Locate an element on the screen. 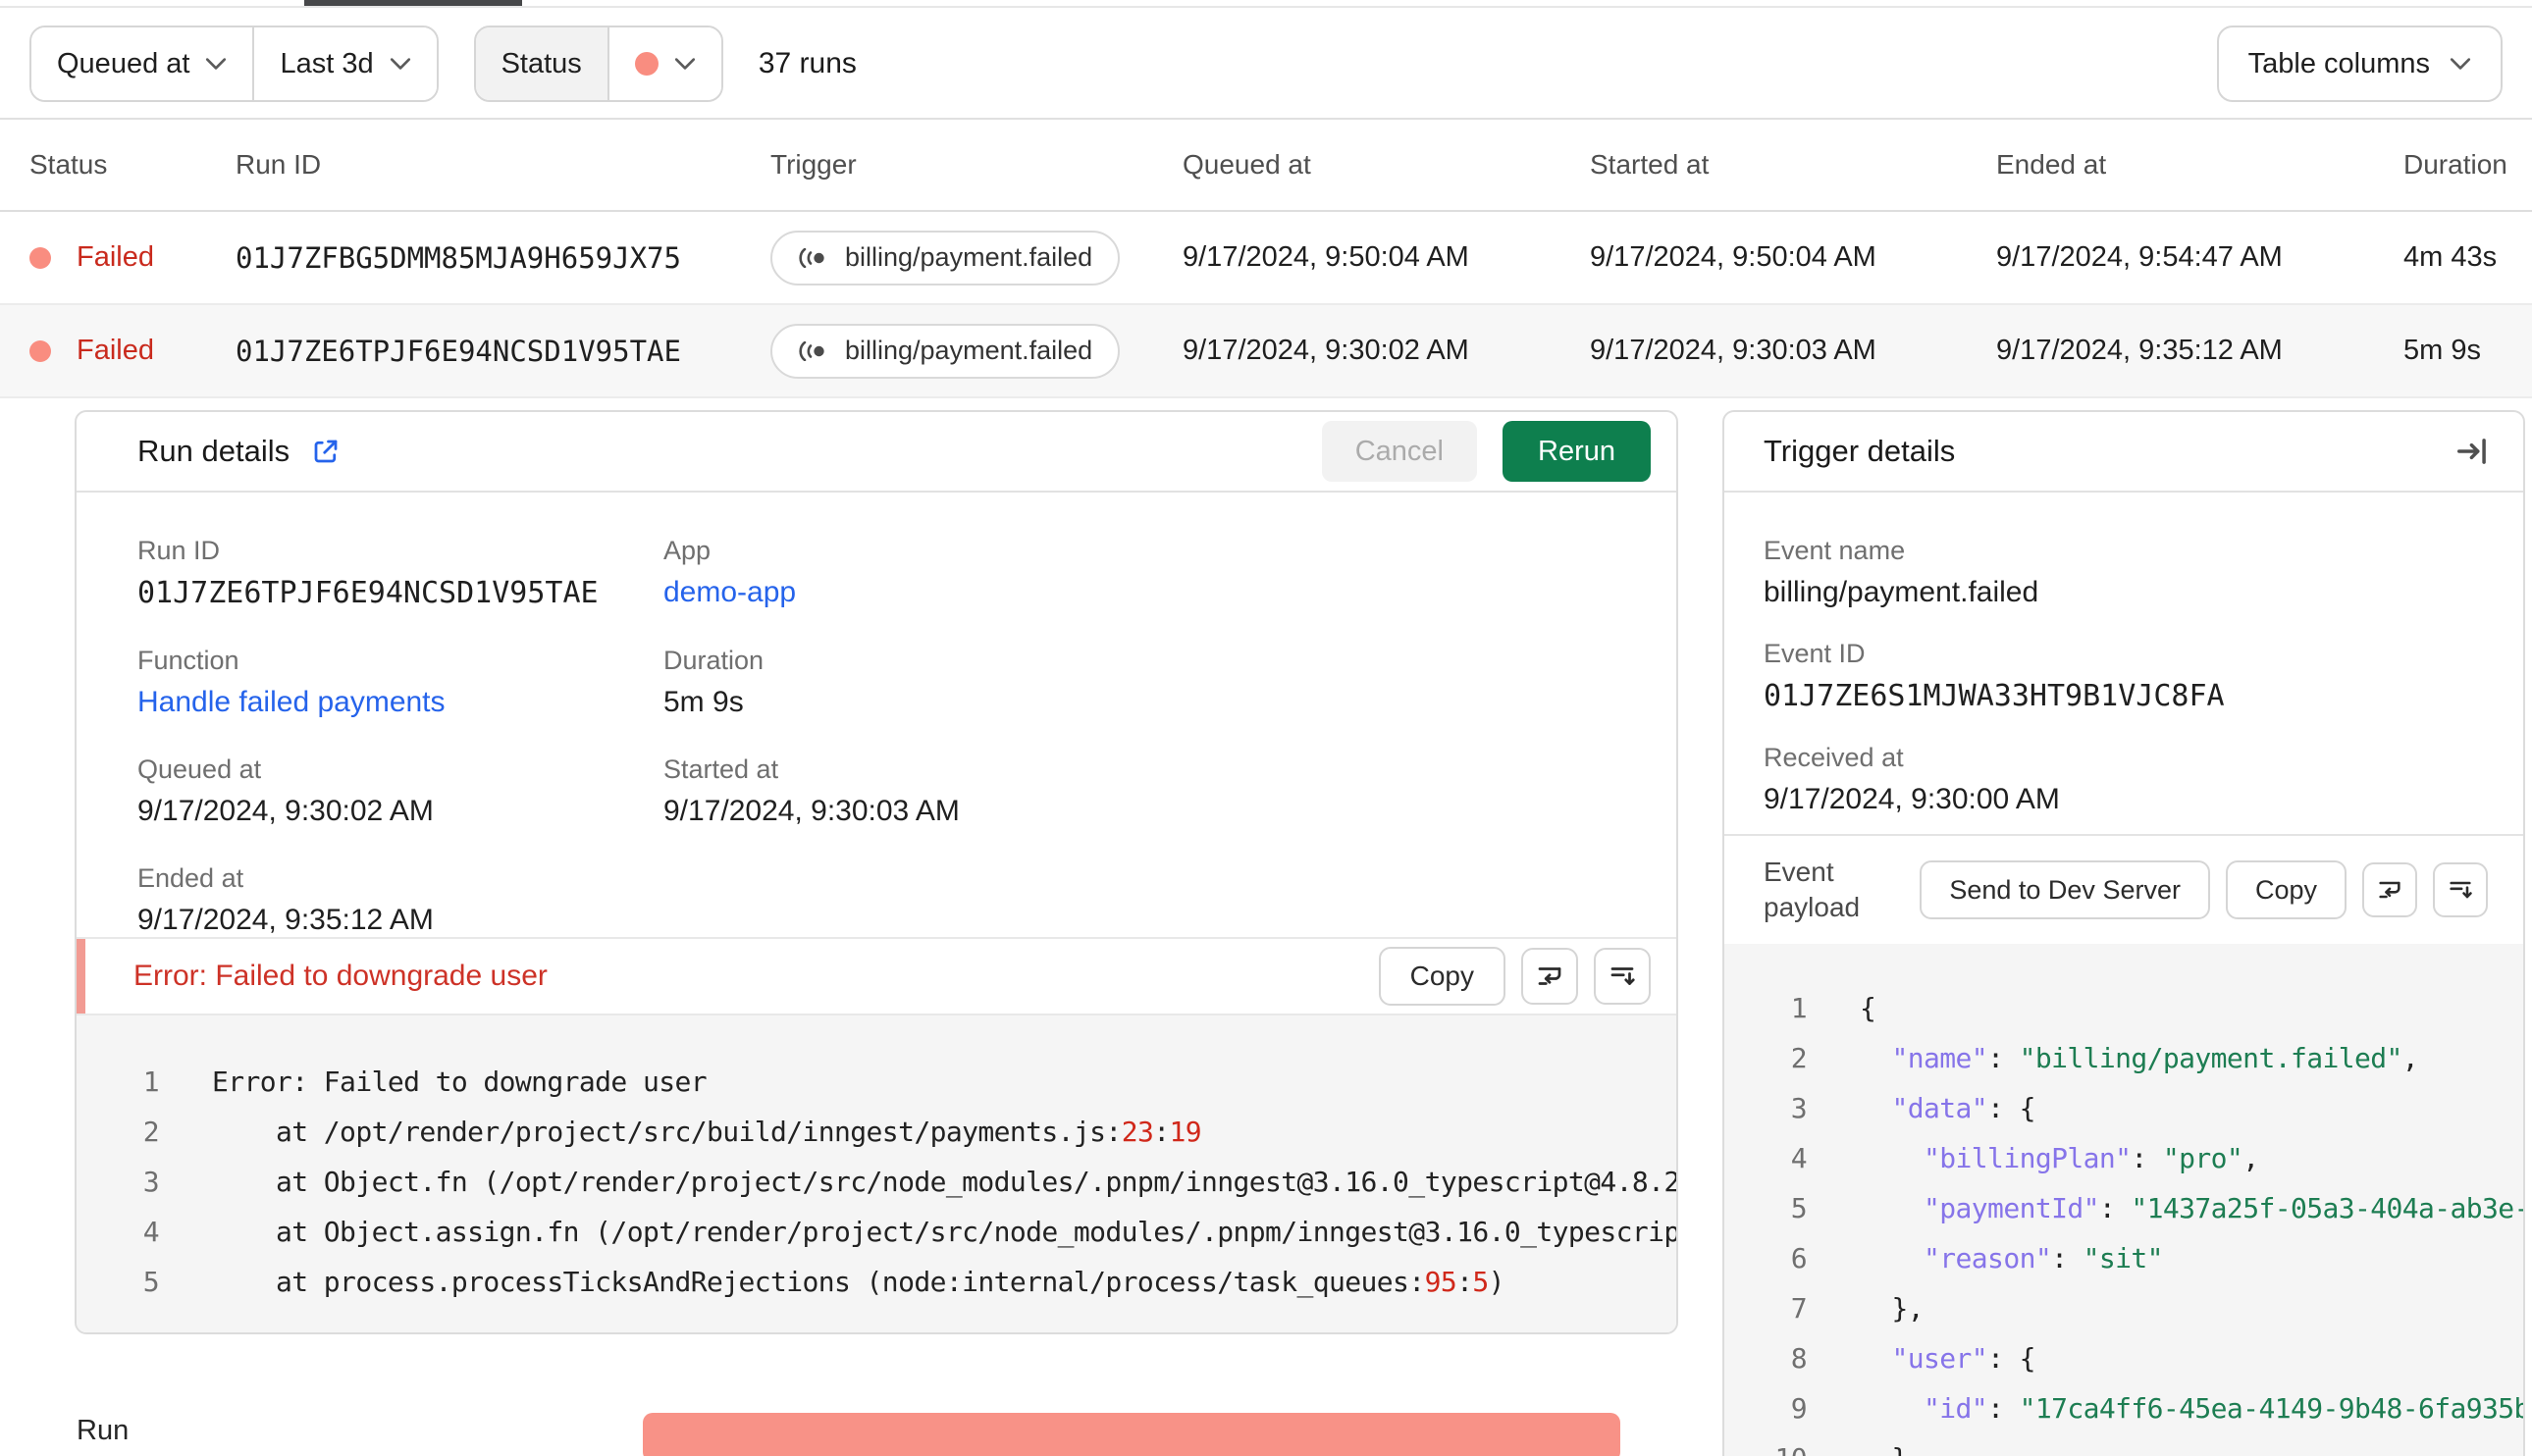 The image size is (2532, 1456). queued-at-field: Queued at 9/17/2024, 9:30:02 AM is located at coordinates (400, 791).